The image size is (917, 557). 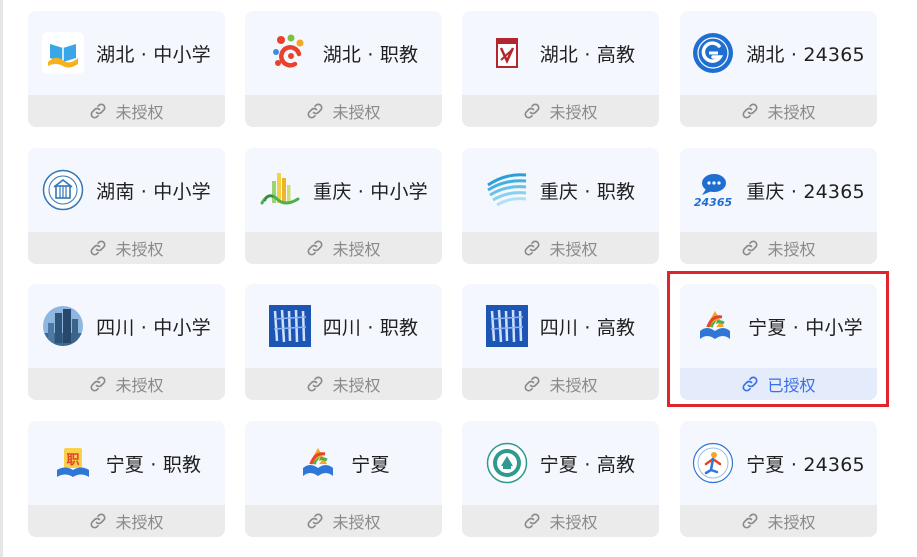 What do you see at coordinates (507, 190) in the screenshot?
I see `chongqing-vocational-logo-icon` at bounding box center [507, 190].